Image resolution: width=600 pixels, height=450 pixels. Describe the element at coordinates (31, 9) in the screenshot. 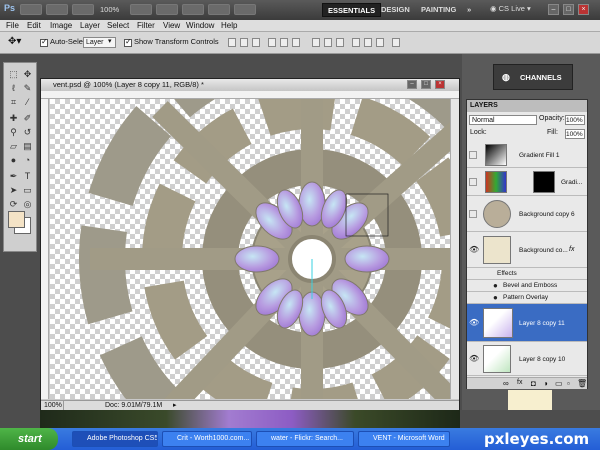

I see `bridge-icon` at that location.